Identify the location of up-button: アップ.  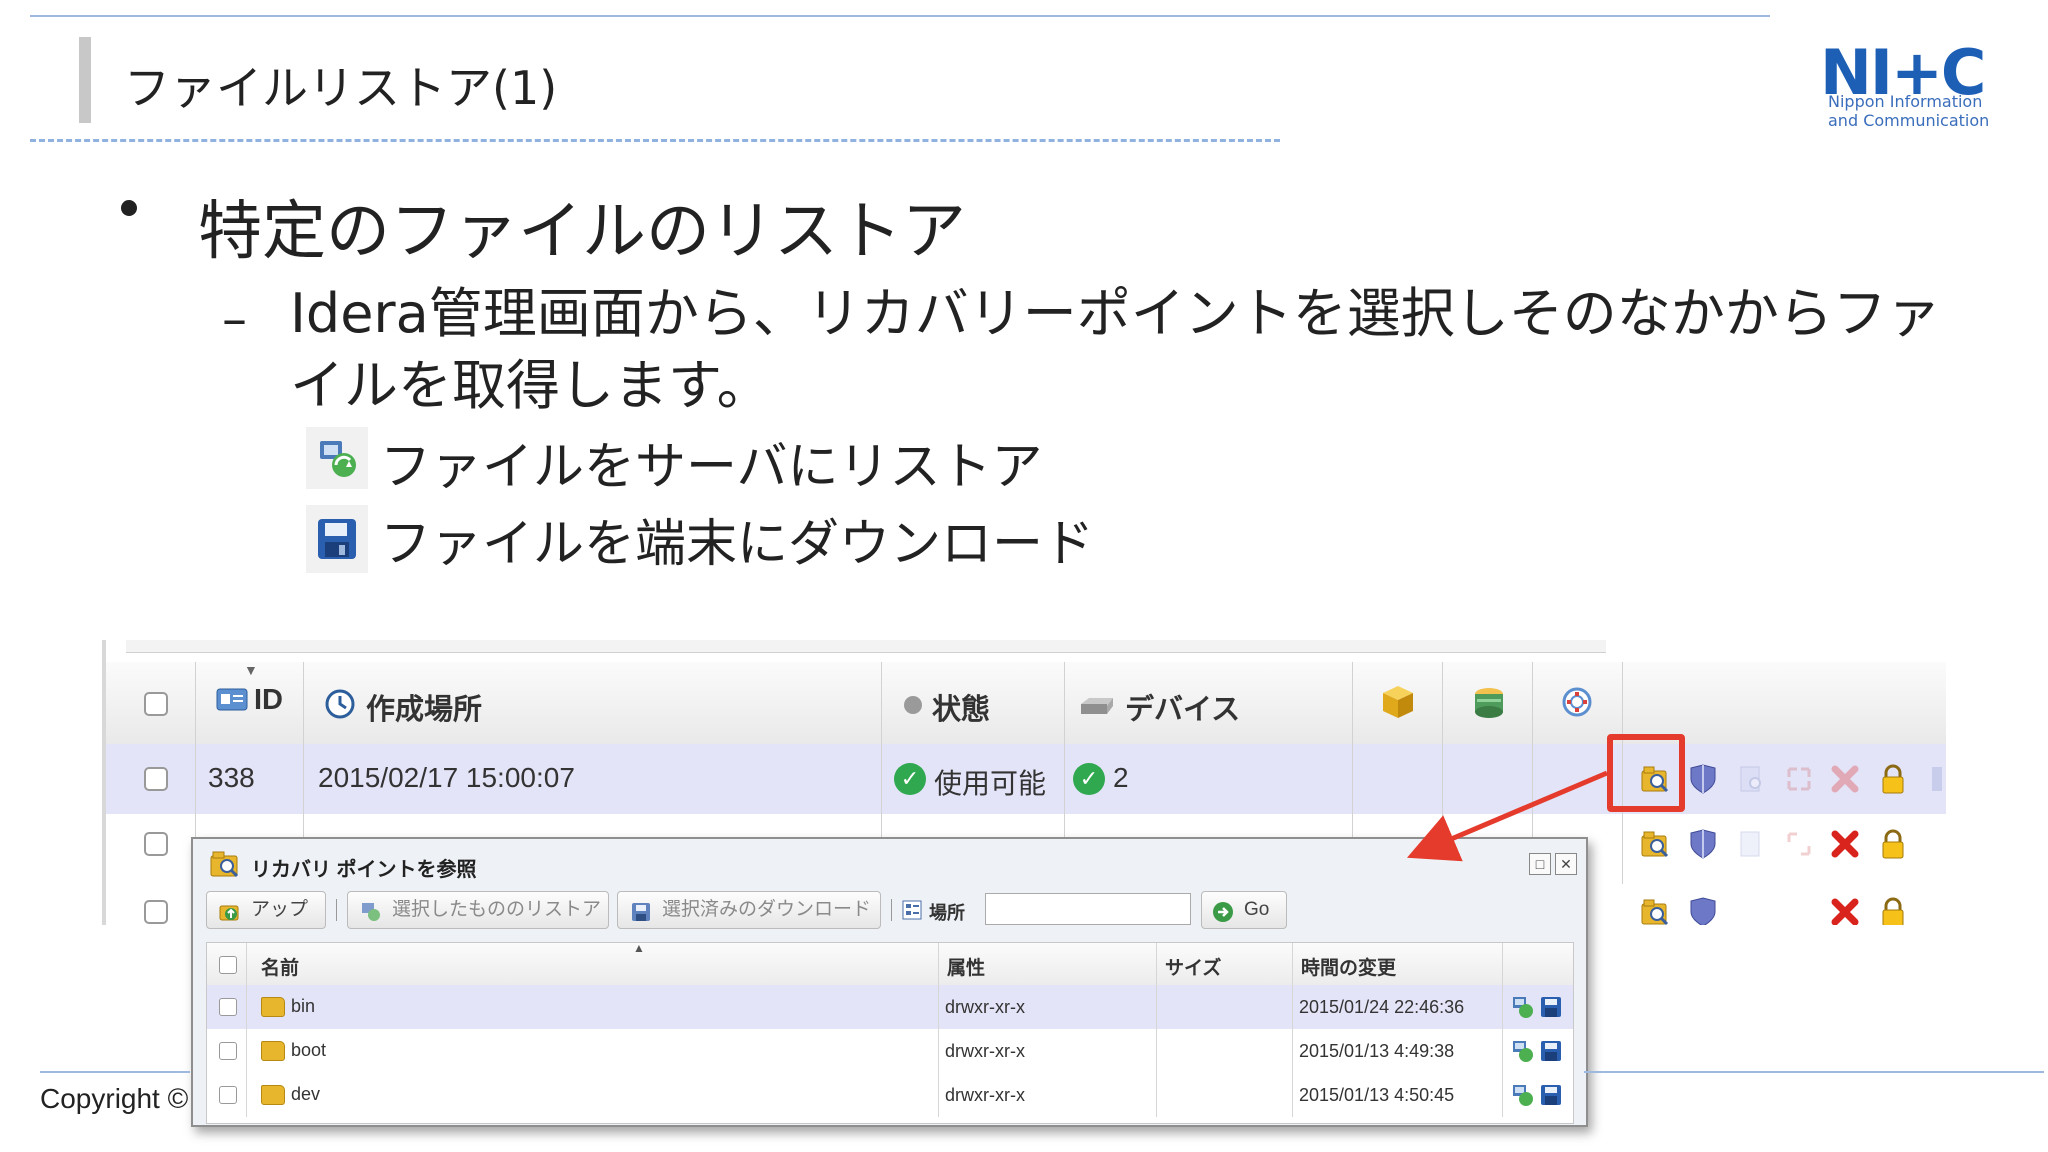
(266, 910).